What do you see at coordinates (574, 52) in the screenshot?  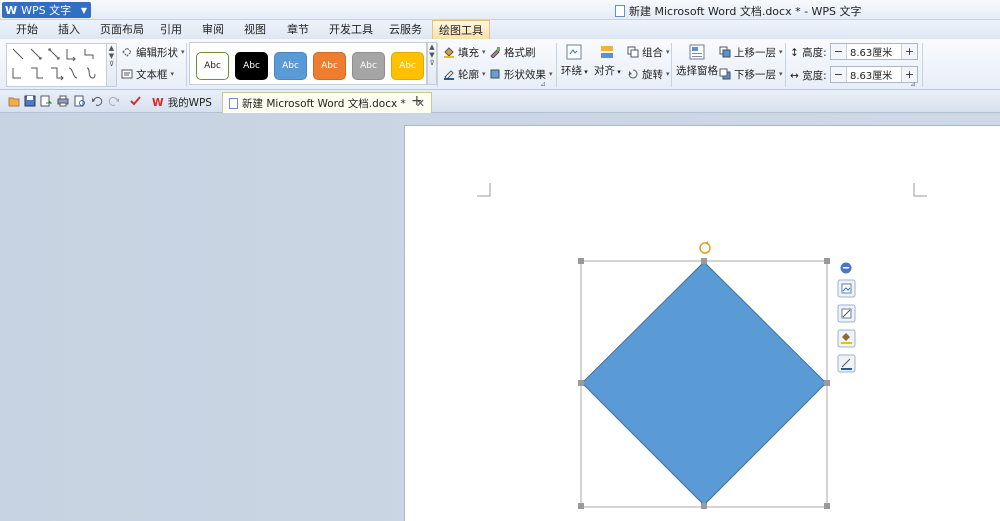 I see `wrap-text-icon` at bounding box center [574, 52].